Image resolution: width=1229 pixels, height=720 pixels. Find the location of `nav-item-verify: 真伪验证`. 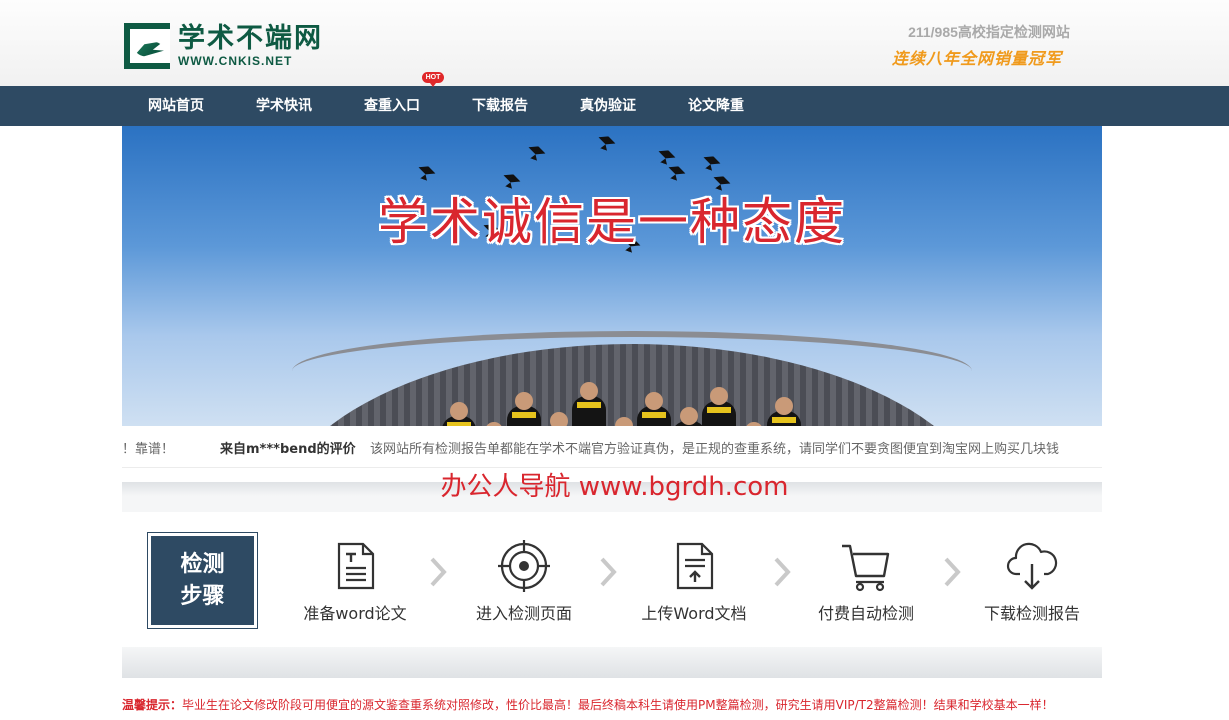

nav-item-verify: 真伪验证 is located at coordinates (608, 106).